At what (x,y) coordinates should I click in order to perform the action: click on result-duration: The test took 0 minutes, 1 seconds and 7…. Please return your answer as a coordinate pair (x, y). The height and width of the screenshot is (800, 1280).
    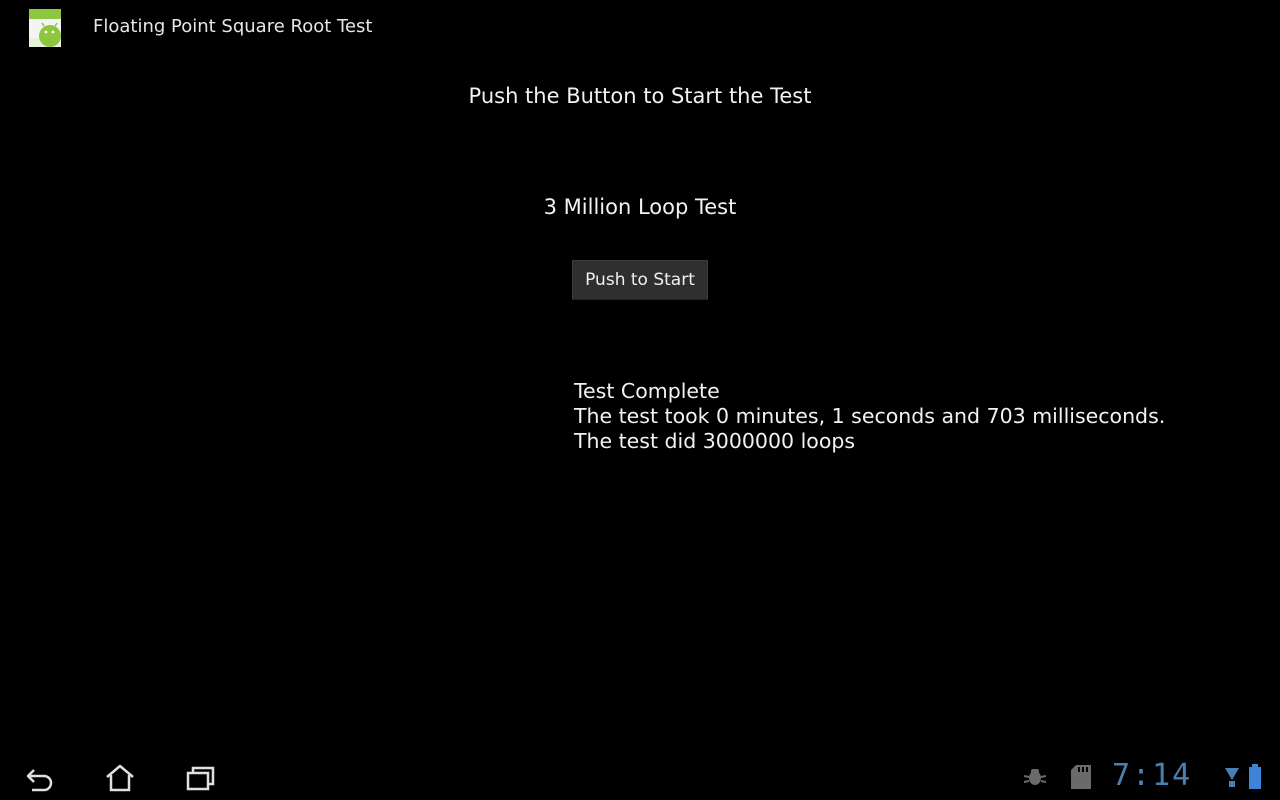
    Looking at the image, I should click on (870, 416).